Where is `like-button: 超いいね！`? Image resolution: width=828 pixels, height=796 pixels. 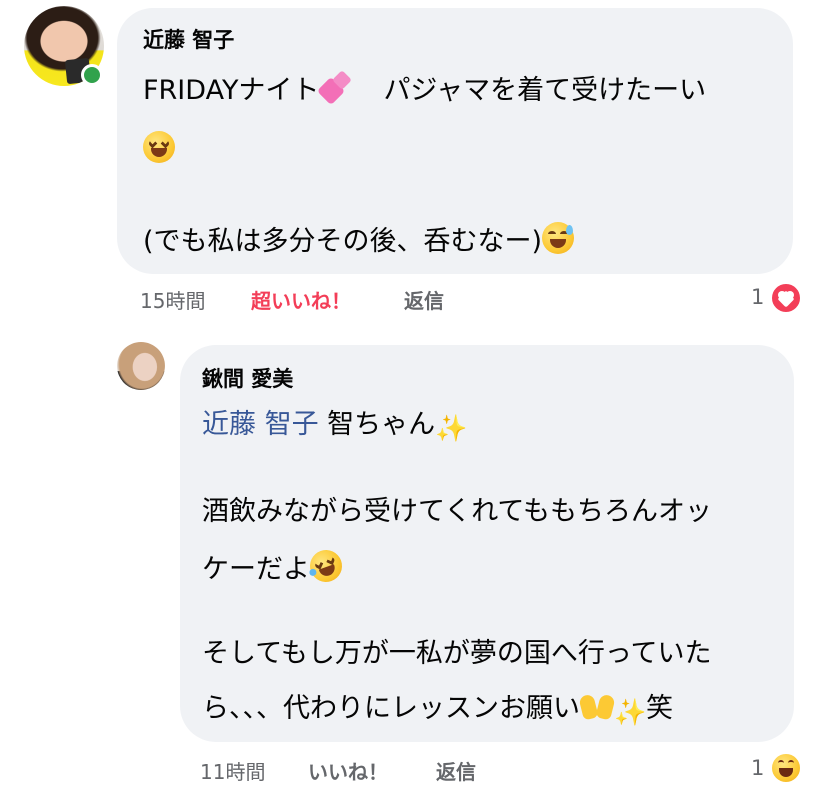
like-button: 超いいね！ is located at coordinates (301, 299).